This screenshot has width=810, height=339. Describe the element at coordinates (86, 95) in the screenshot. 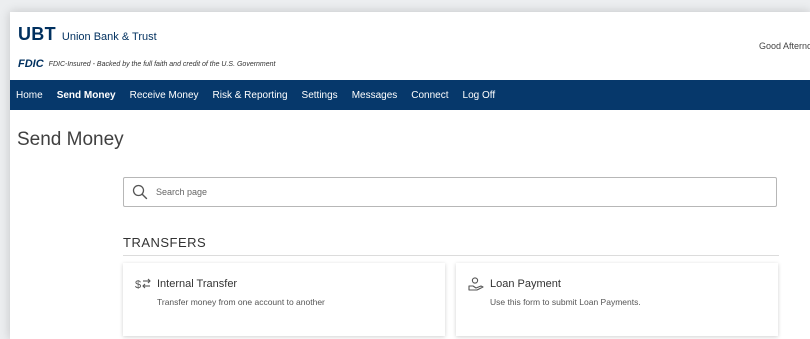

I see `nav-send-money: Send Money` at that location.